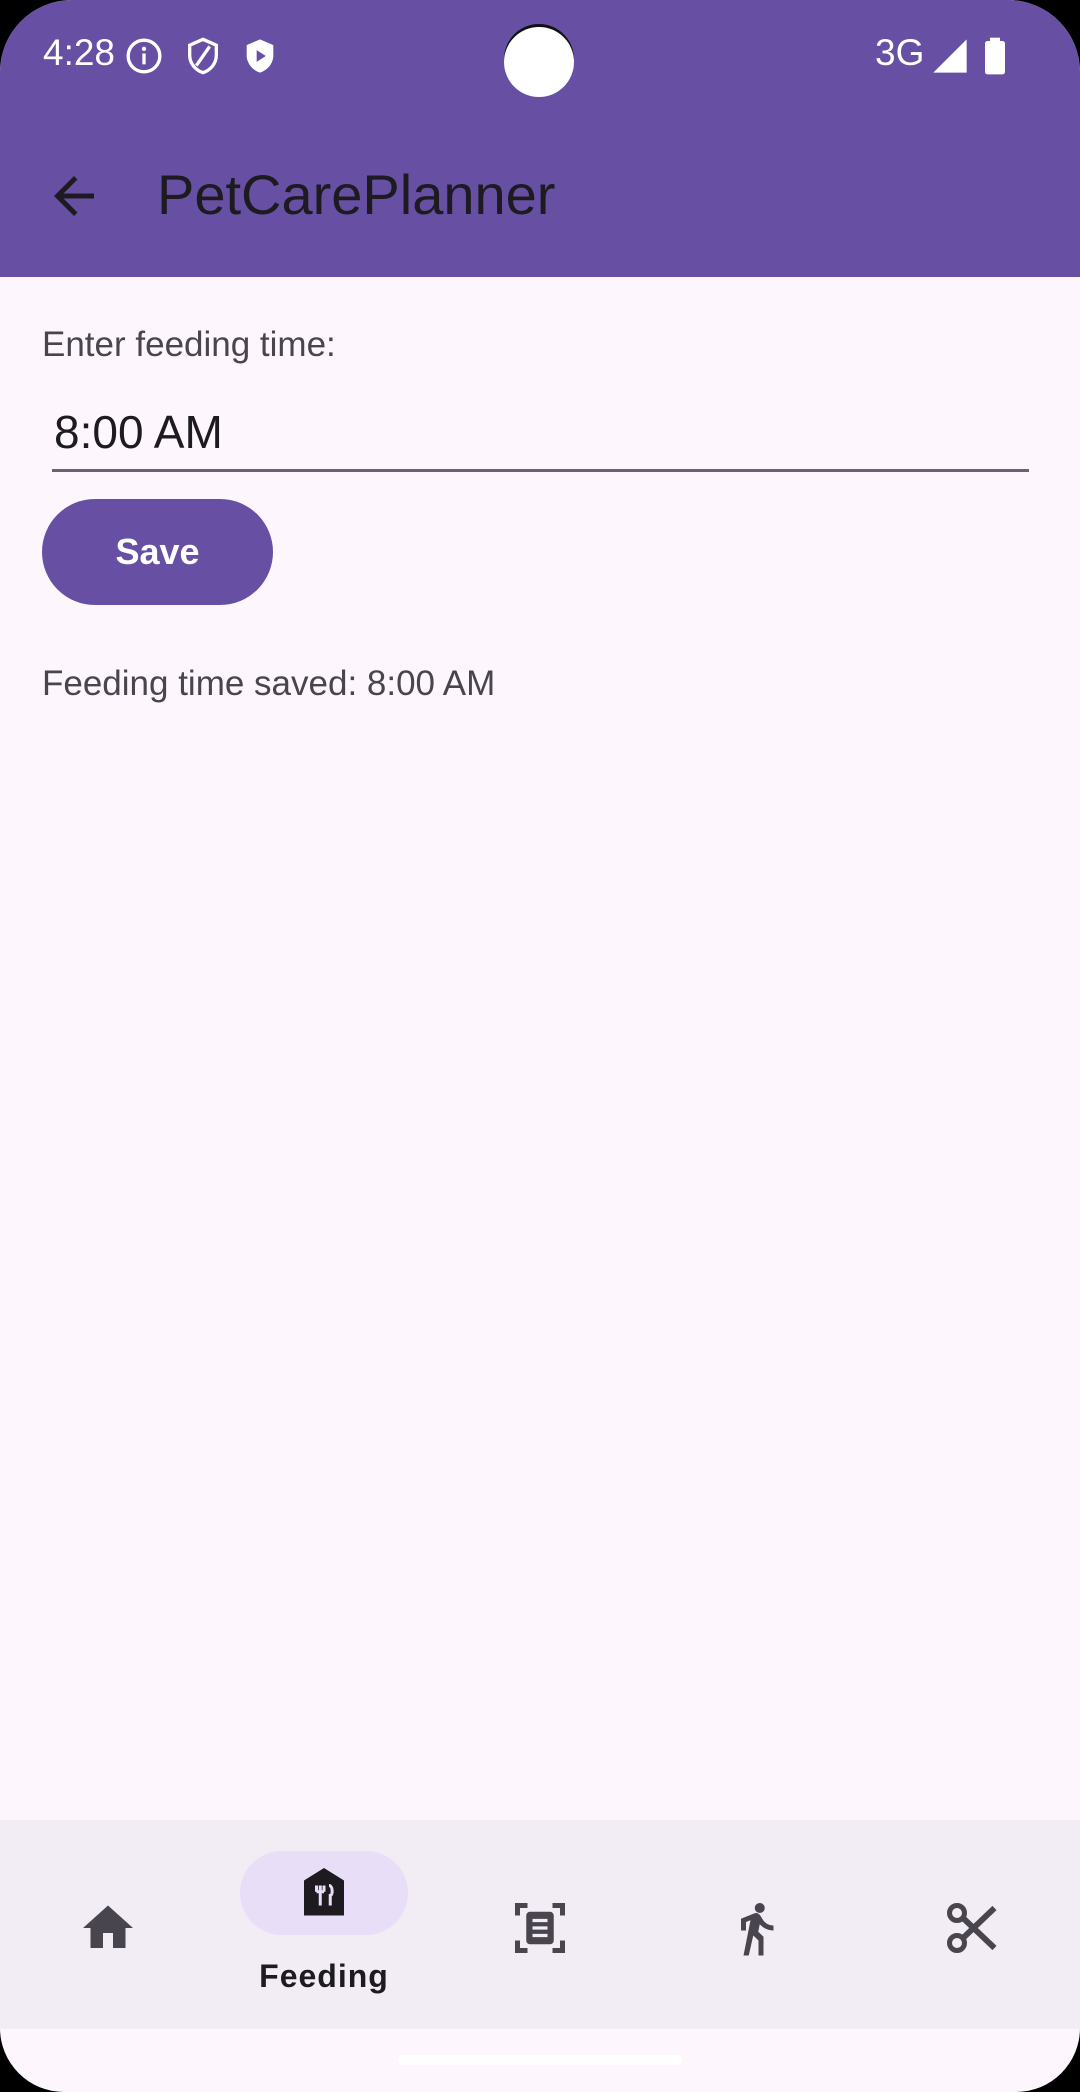 This screenshot has height=2092, width=1080. What do you see at coordinates (995, 56) in the screenshot?
I see `battery-icon` at bounding box center [995, 56].